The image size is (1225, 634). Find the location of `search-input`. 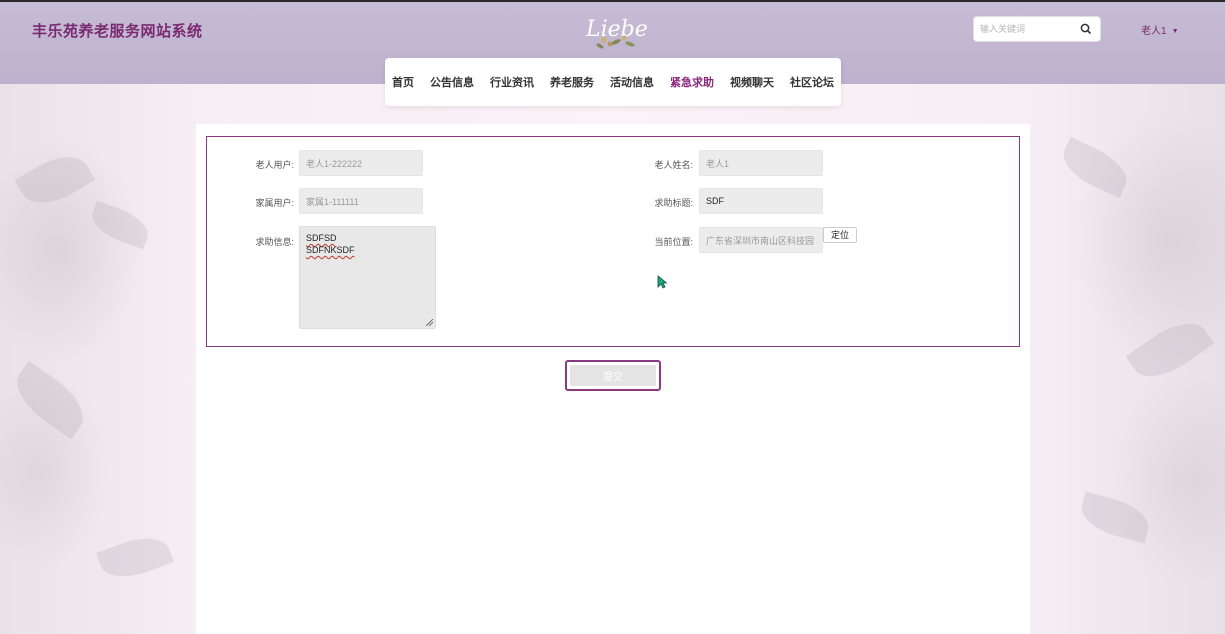

search-input is located at coordinates (1028, 29).